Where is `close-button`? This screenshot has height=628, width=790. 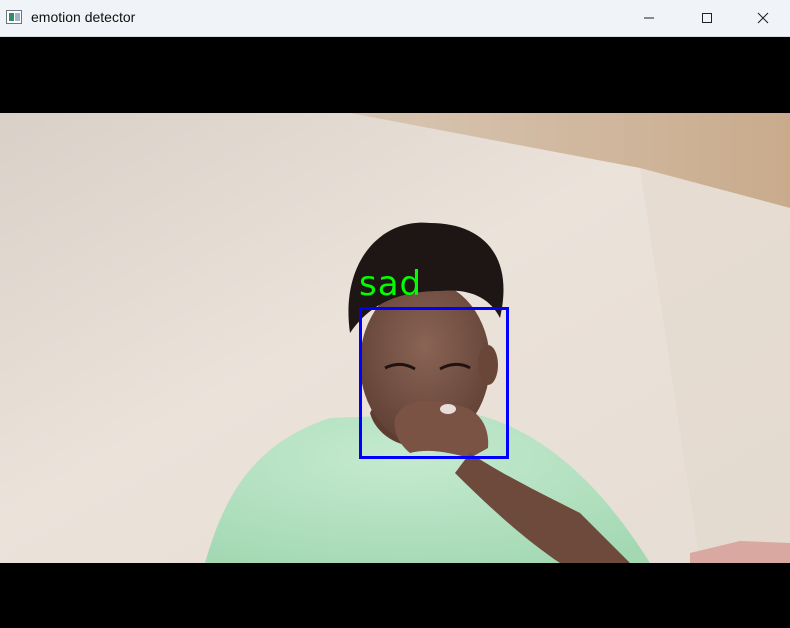 close-button is located at coordinates (763, 18).